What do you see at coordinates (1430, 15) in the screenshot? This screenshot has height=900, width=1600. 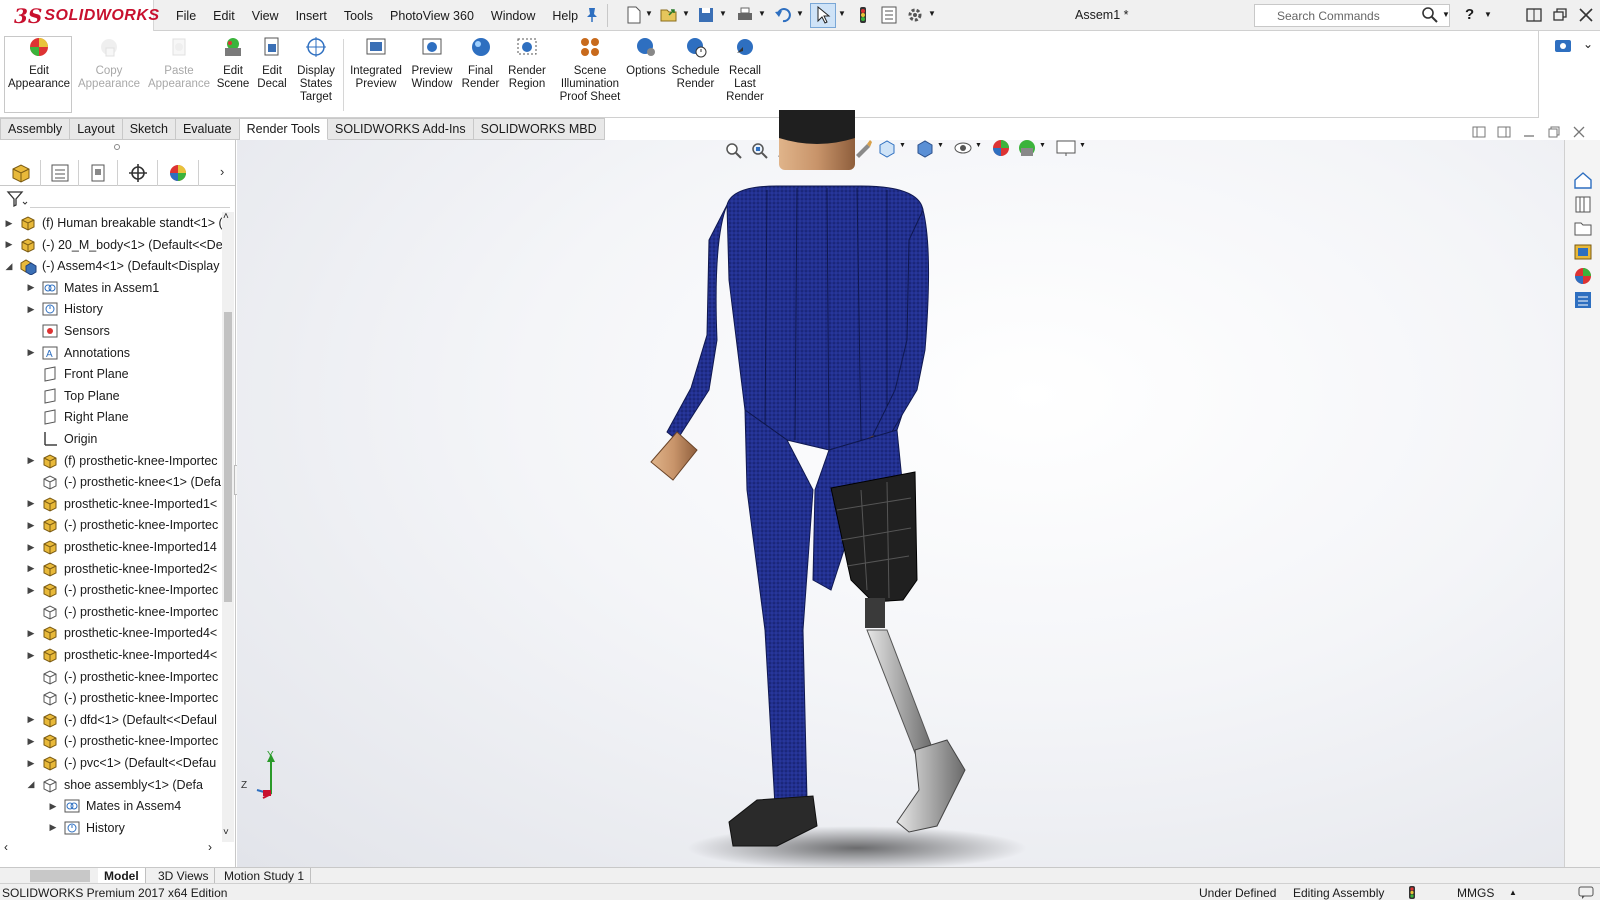 I see `search-icon` at bounding box center [1430, 15].